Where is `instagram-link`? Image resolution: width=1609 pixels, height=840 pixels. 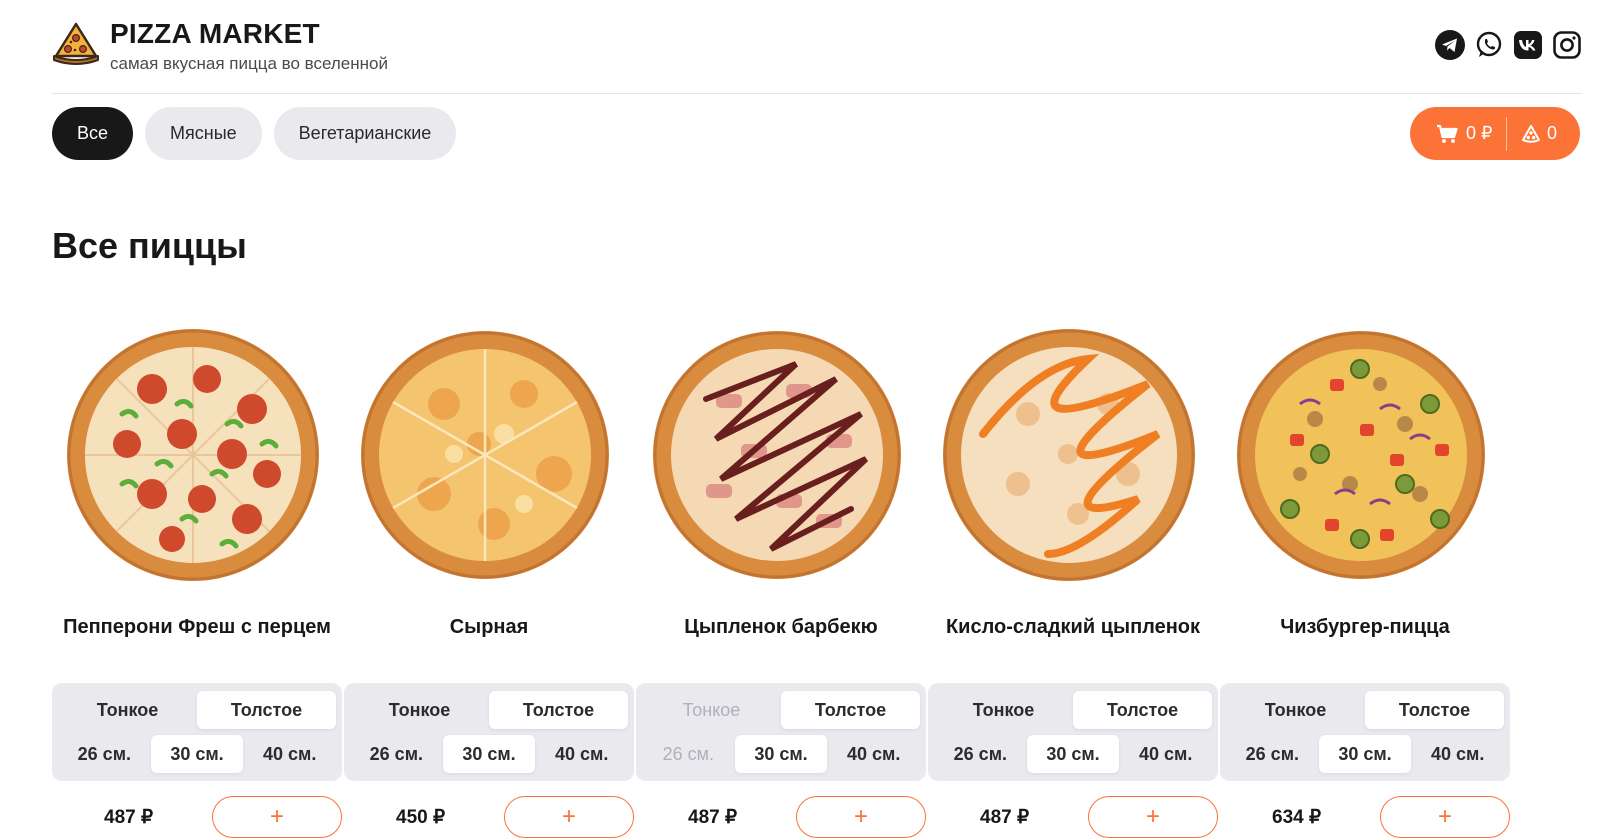
instagram-link is located at coordinates (1567, 45).